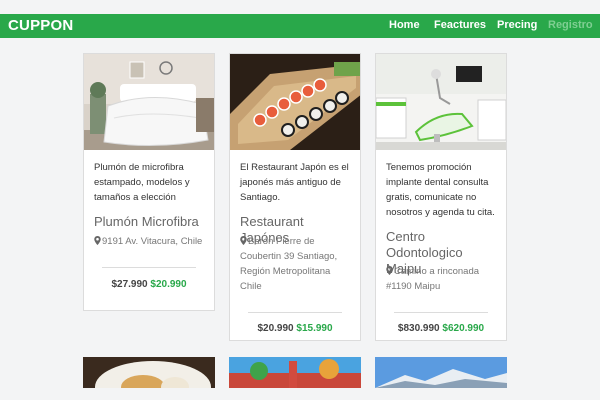 The image size is (600, 400). What do you see at coordinates (151, 222) in the screenshot?
I see `deal-name: Plumón Microfibra` at bounding box center [151, 222].